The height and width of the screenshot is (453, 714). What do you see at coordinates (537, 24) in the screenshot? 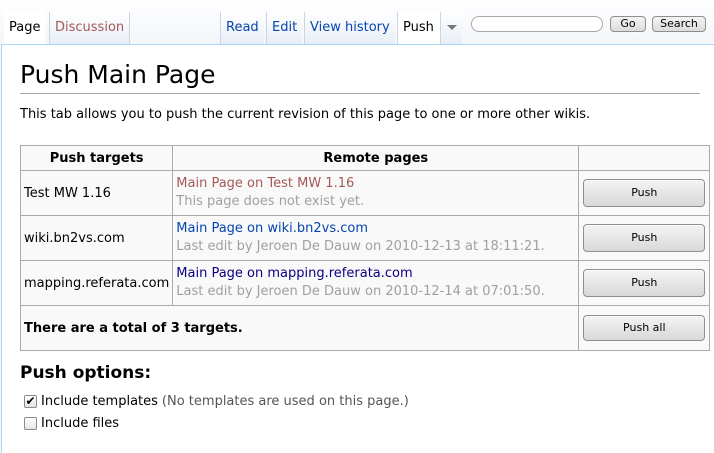
I see `search-input` at bounding box center [537, 24].